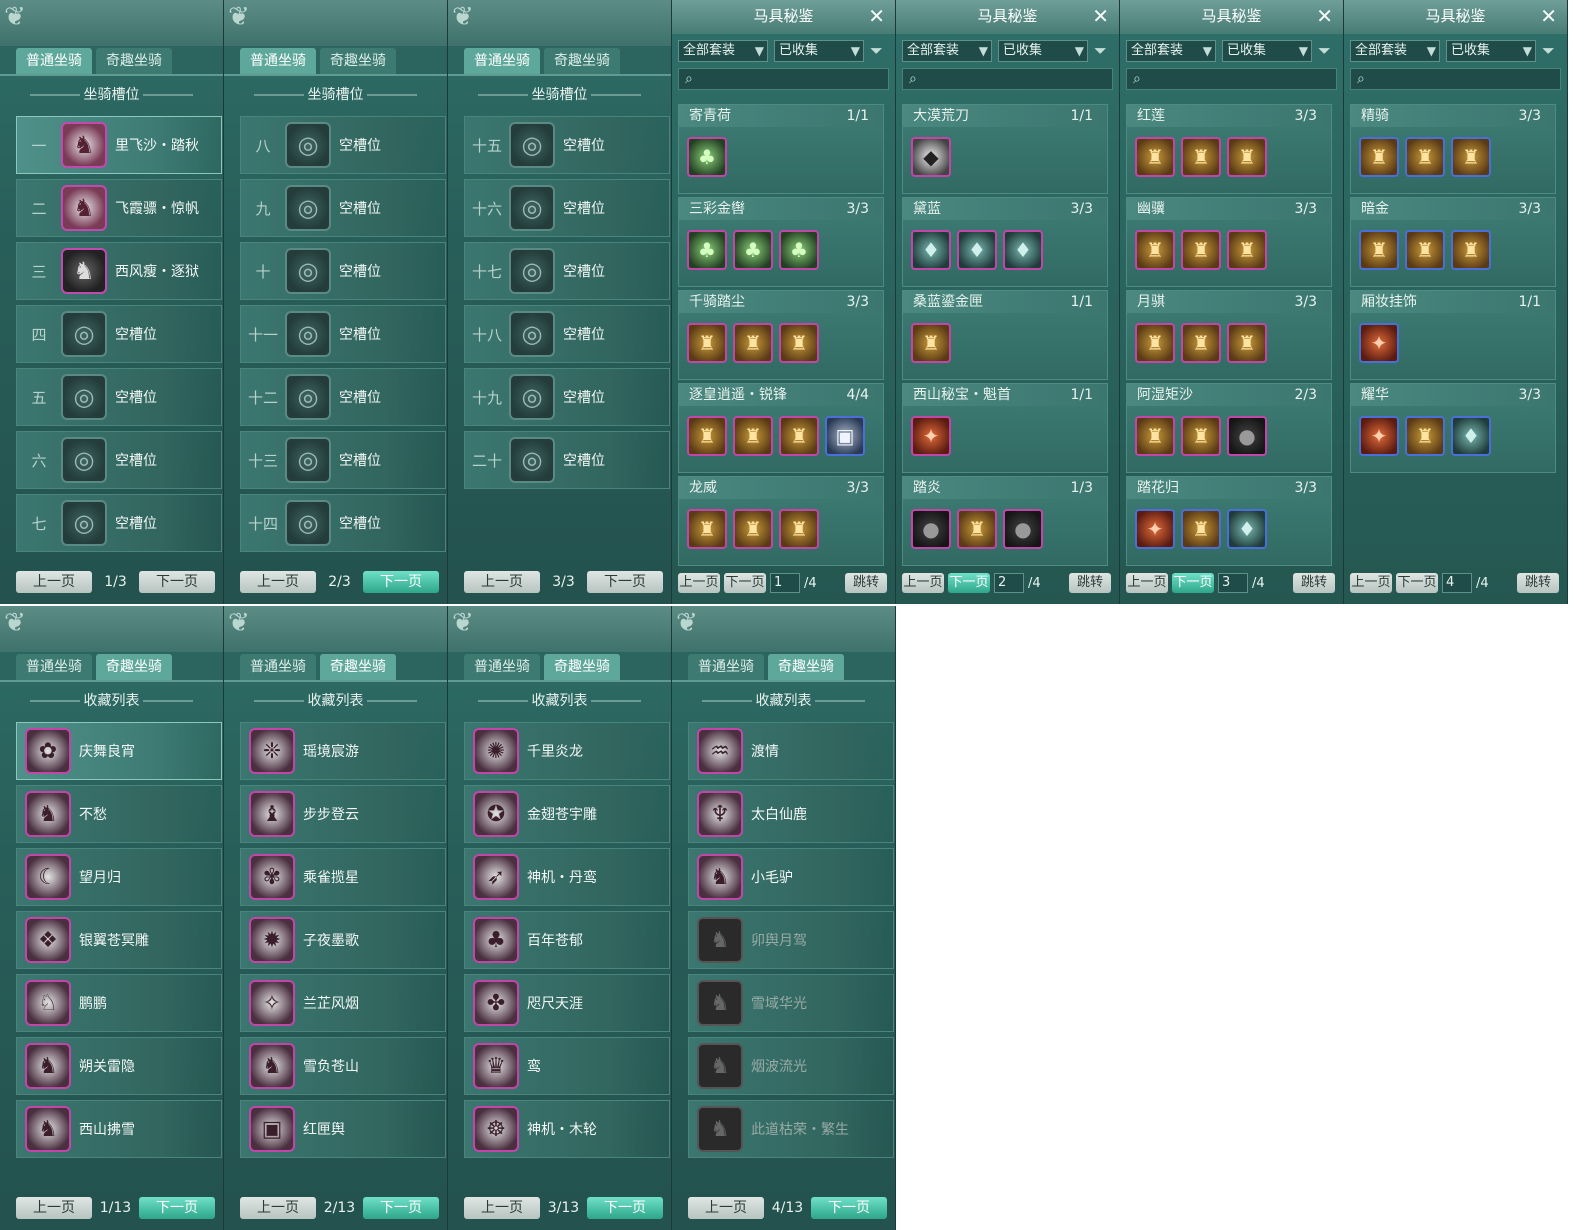  I want to click on tack-set-card: 月骐 3/3 ♜ ♜ ♜, so click(1229, 335).